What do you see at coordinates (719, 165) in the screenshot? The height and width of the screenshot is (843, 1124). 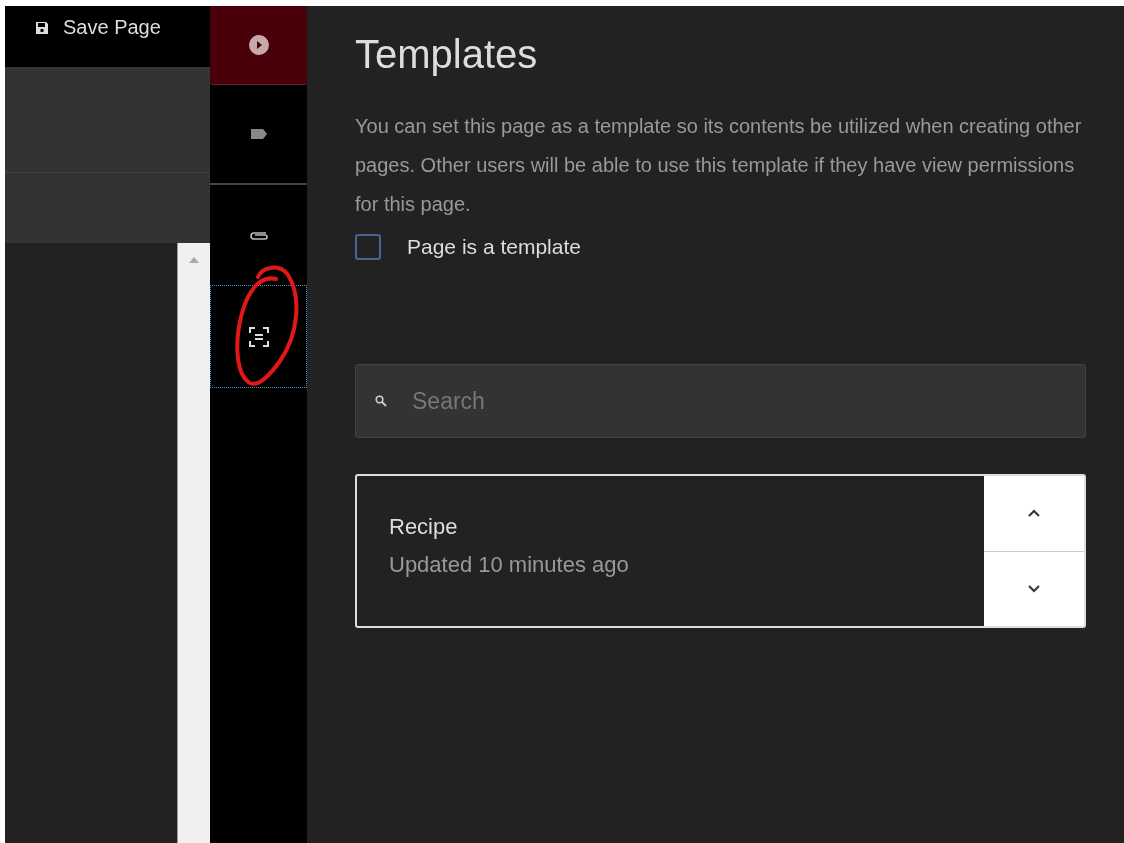 I see `panel-description: You can set this page as a template so its contents be utilized when creating other pages. Other users will be able to use this template if they have view permissions for this page.` at bounding box center [719, 165].